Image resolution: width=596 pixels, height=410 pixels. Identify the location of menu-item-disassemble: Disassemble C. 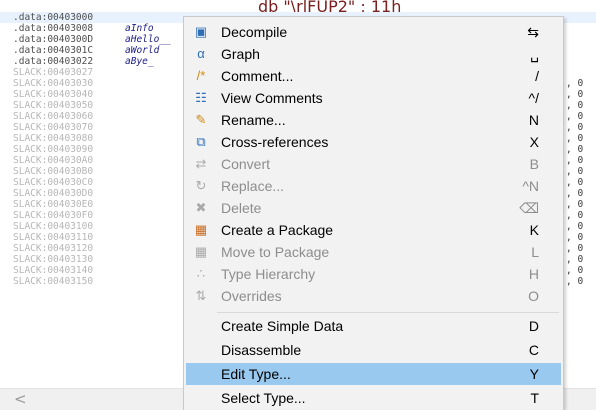
(373, 350).